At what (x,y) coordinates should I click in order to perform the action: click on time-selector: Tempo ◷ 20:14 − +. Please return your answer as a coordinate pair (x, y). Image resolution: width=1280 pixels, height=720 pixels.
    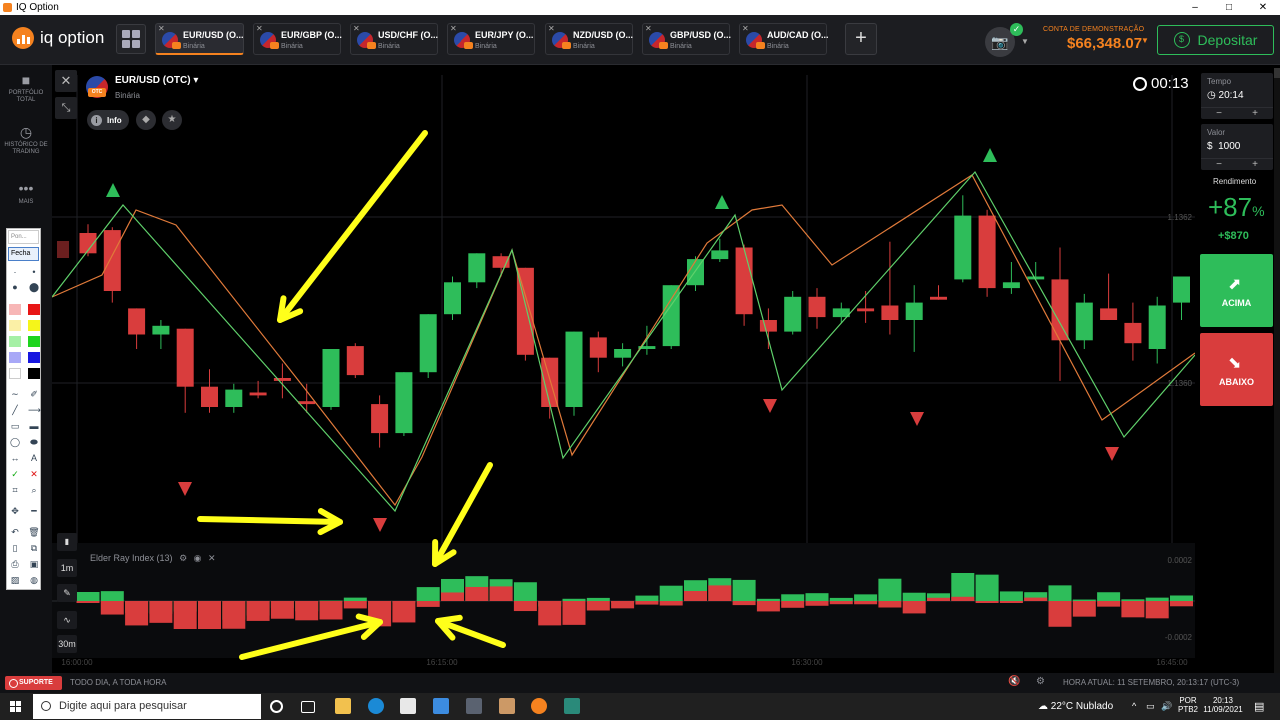
    Looking at the image, I should click on (1237, 96).